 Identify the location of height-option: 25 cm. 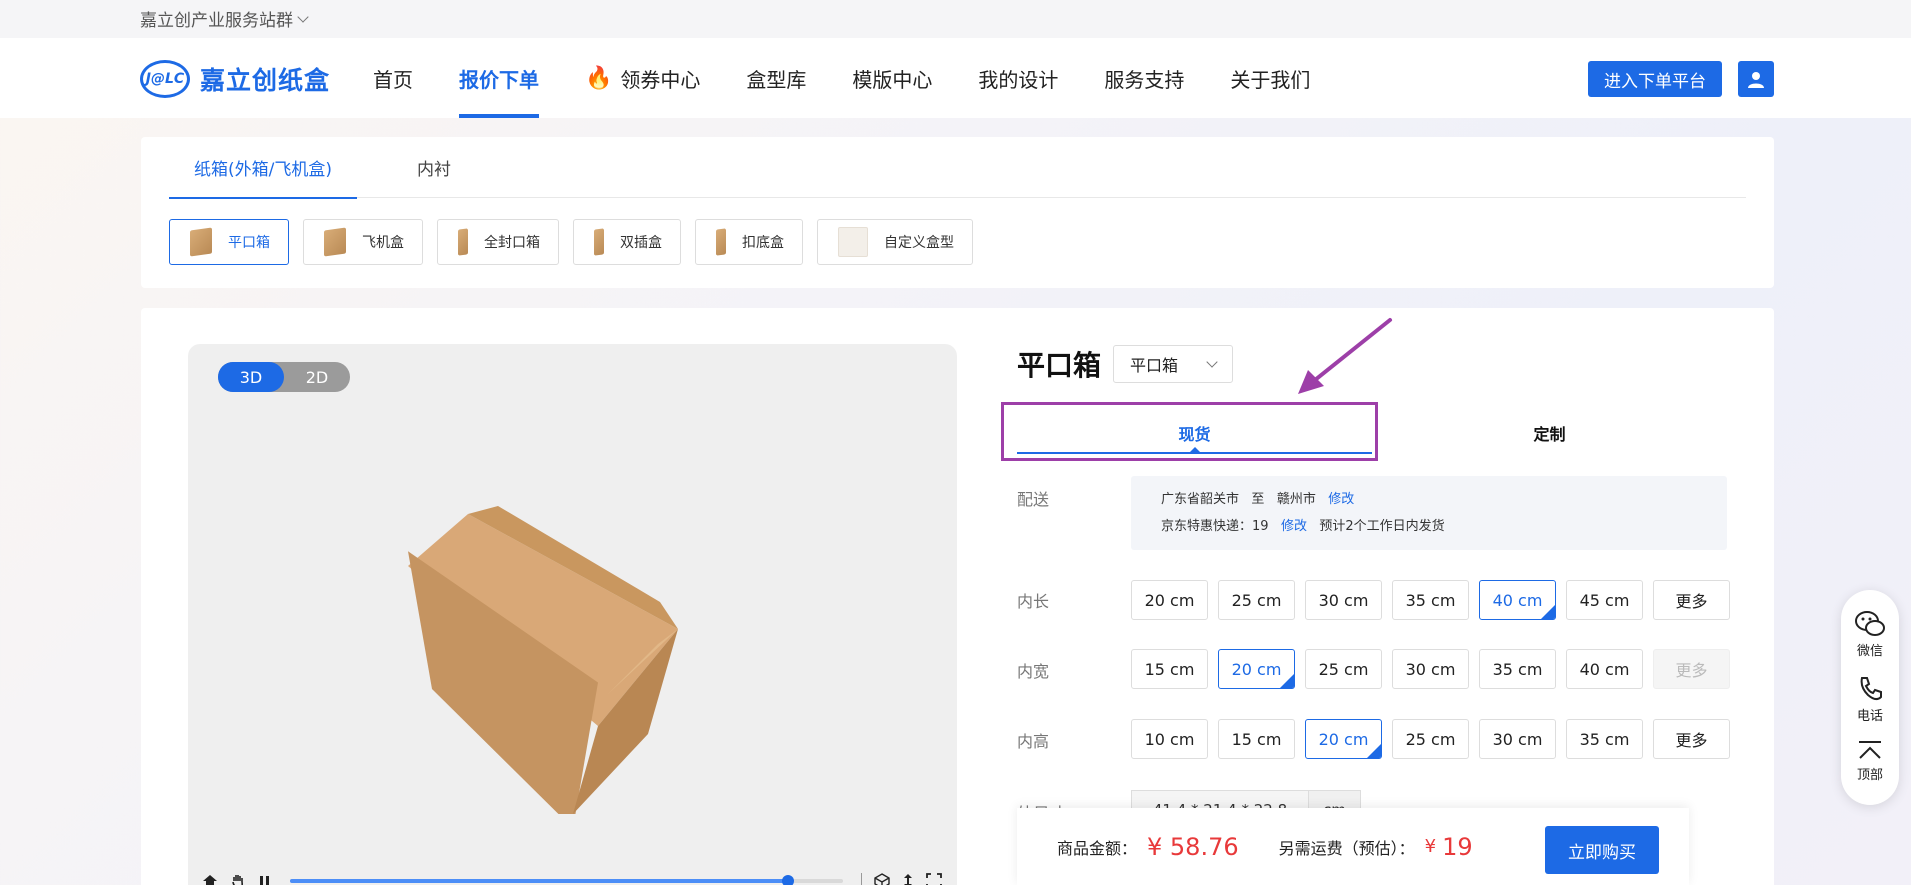
(1430, 739).